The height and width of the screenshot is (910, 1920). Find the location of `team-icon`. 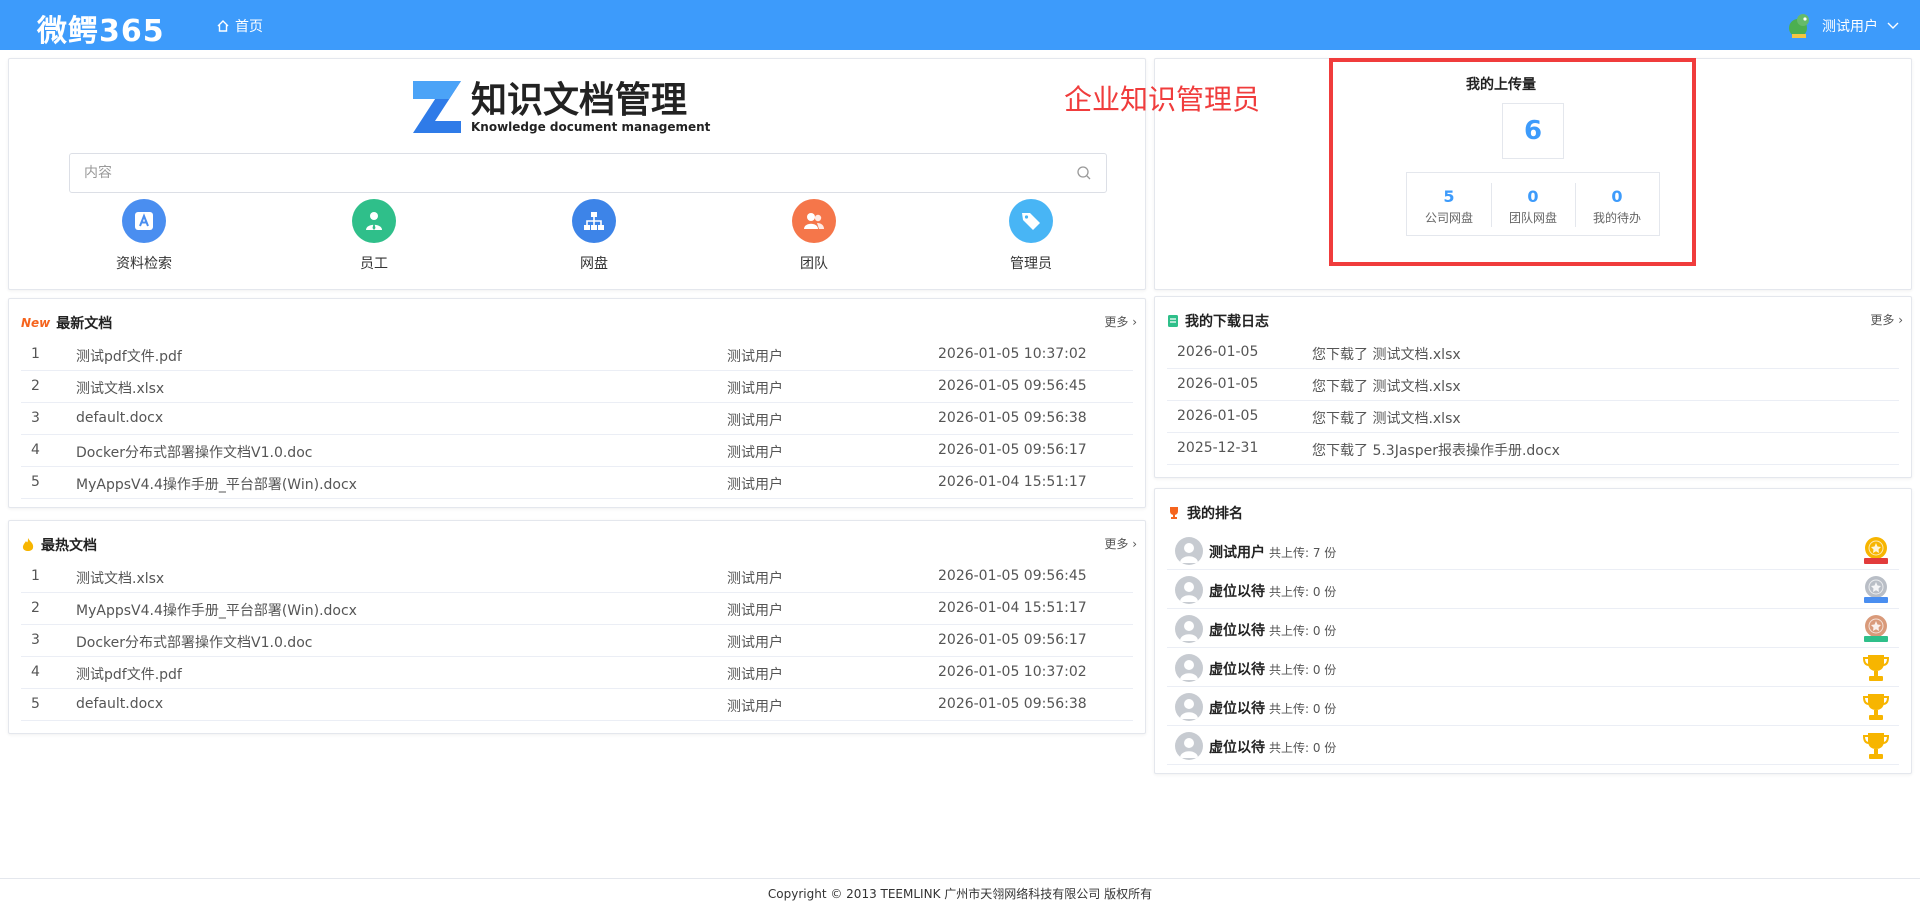

team-icon is located at coordinates (814, 221).